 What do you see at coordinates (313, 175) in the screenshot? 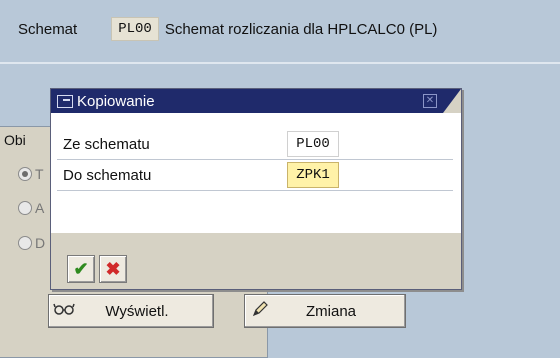
I see `target-schema-input: ZPK1` at bounding box center [313, 175].